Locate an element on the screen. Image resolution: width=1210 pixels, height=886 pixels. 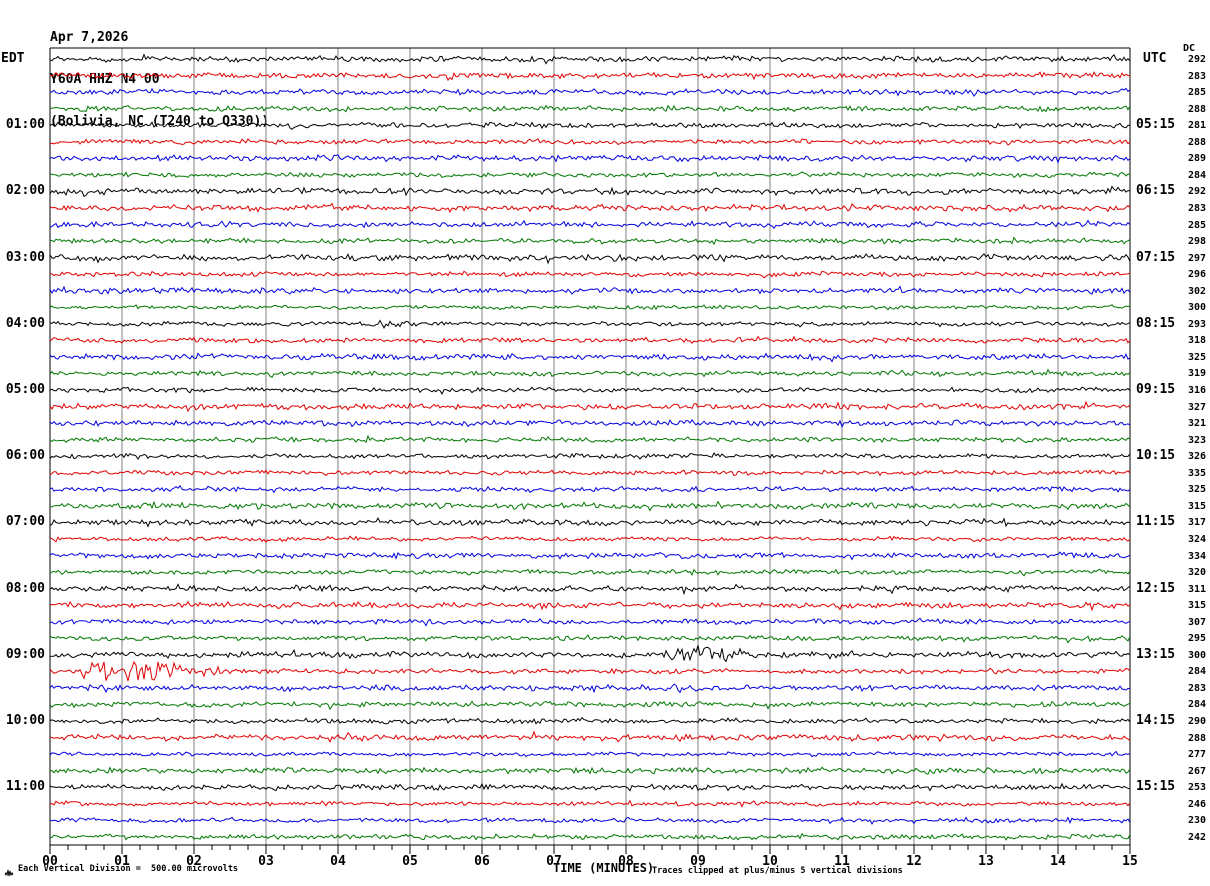
edt-time-label: 06:00 is located at coordinates (25, 456).